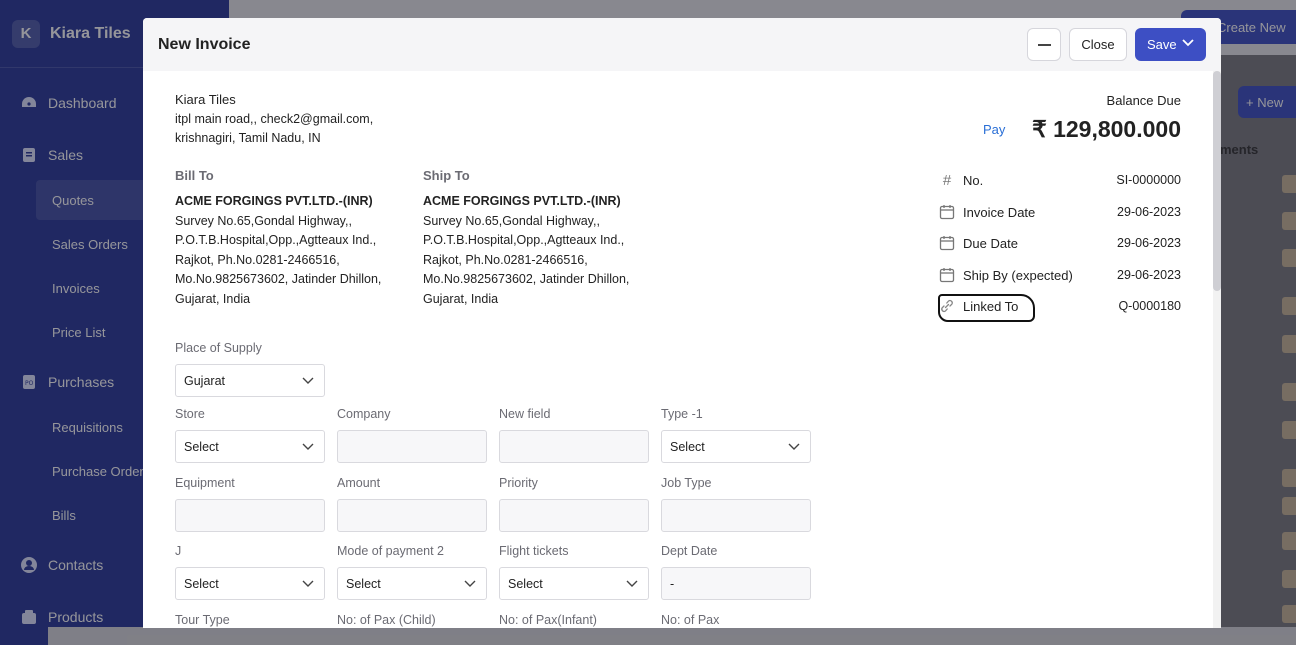 This screenshot has height=645, width=1296. I want to click on sidebar-item-label: Requisitions, so click(87, 427).